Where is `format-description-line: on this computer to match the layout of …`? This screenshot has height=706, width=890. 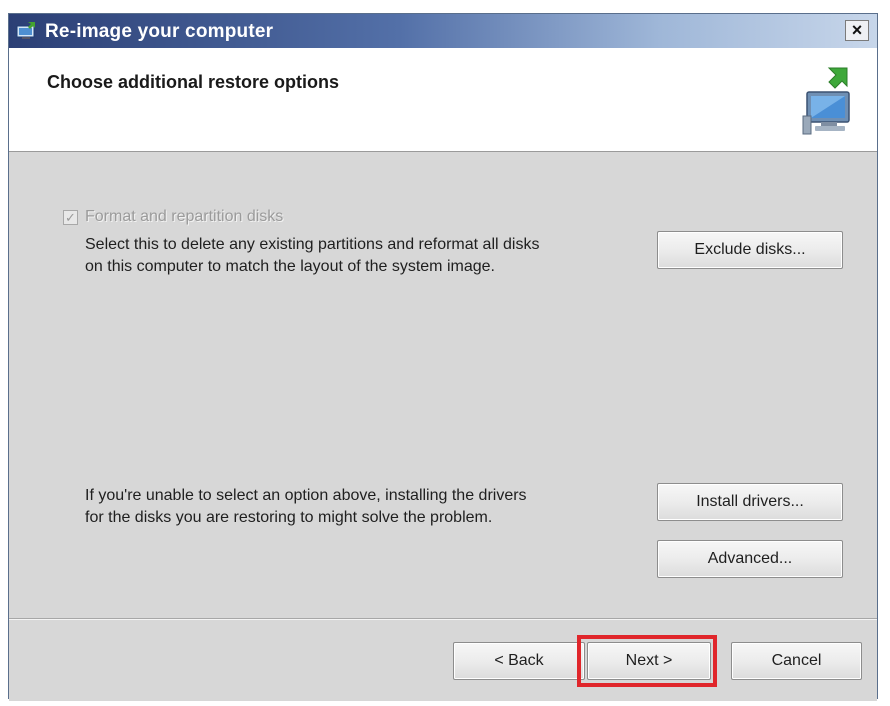
format-description-line: on this computer to match the layout of … is located at coordinates (290, 266).